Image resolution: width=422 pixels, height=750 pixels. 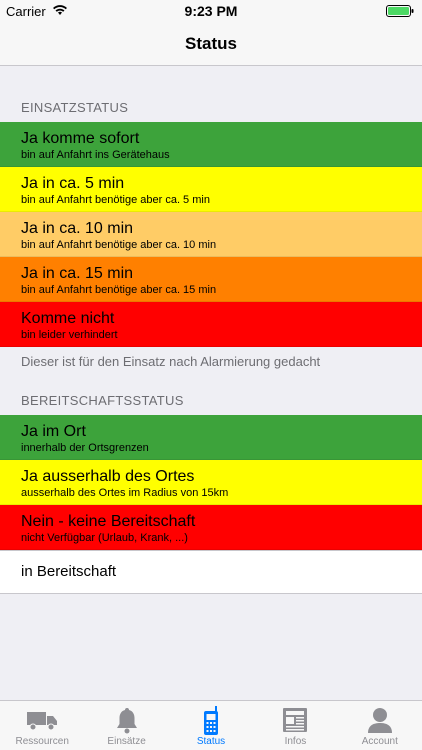 I want to click on newspaper-icon, so click(x=295, y=722).